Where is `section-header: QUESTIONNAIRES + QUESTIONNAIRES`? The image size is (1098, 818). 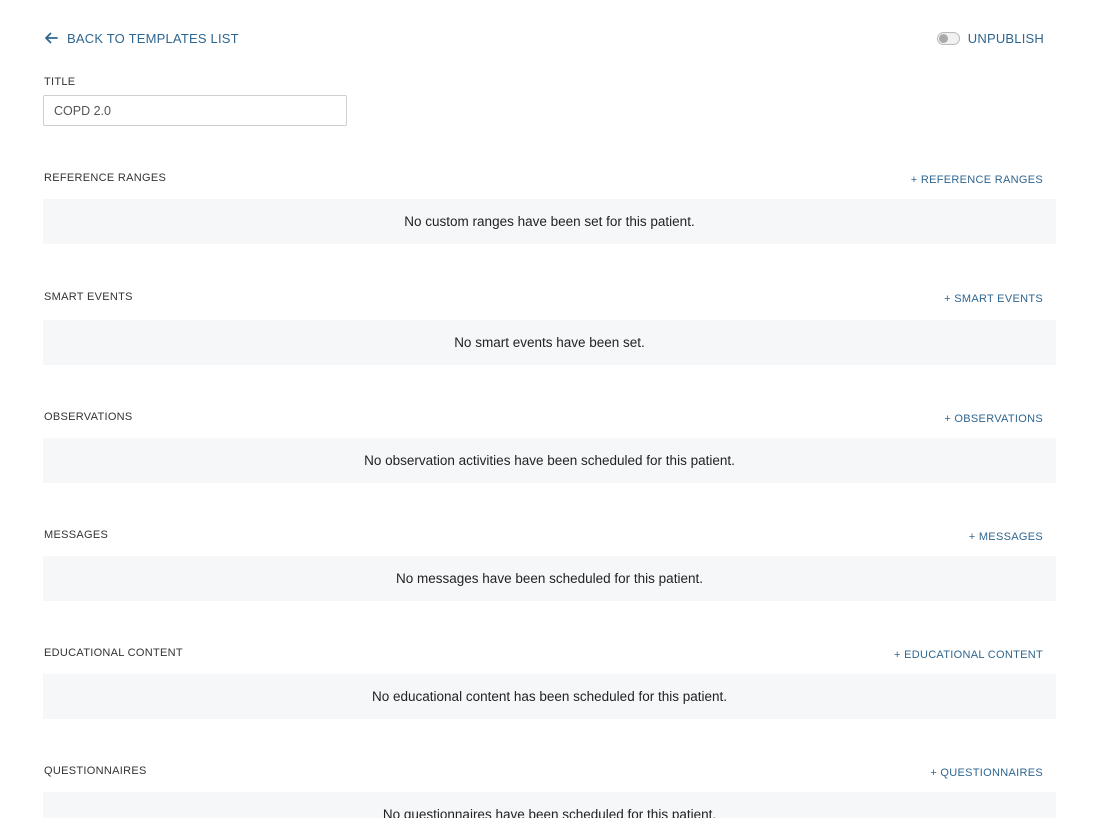
section-header: QUESTIONNAIRES + QUESTIONNAIRES is located at coordinates (549, 775).